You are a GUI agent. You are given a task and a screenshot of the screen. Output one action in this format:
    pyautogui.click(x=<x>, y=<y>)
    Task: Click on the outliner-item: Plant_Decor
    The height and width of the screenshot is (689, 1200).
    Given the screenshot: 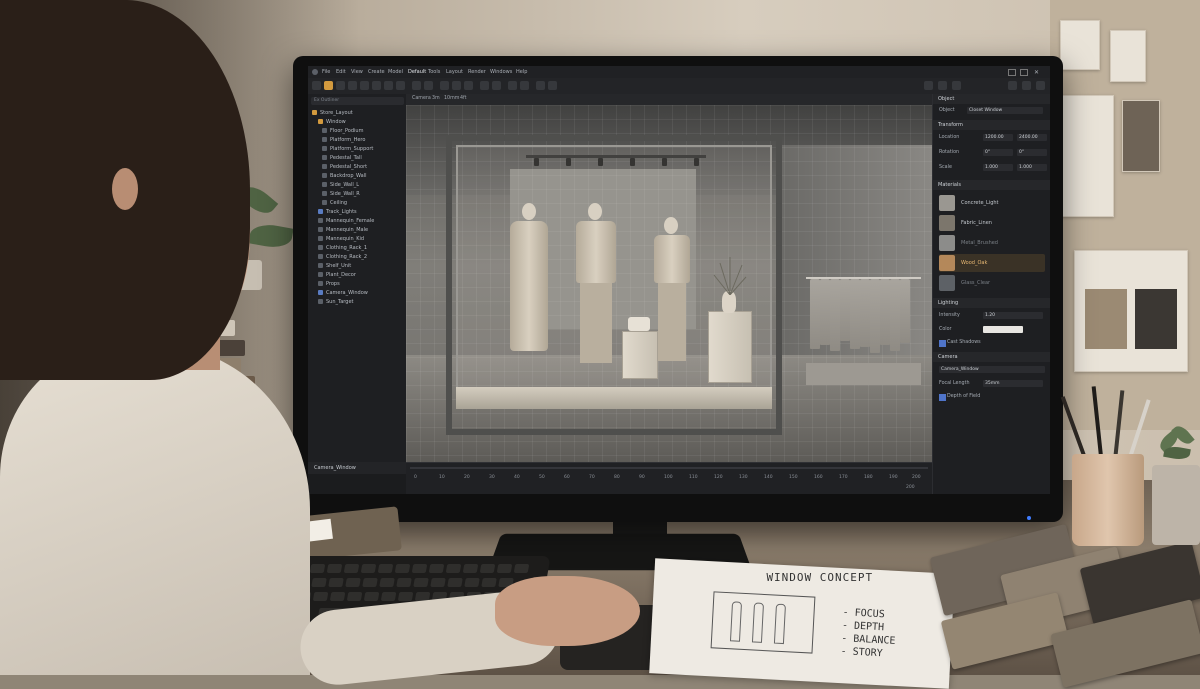 What is the action you would take?
    pyautogui.click(x=337, y=275)
    